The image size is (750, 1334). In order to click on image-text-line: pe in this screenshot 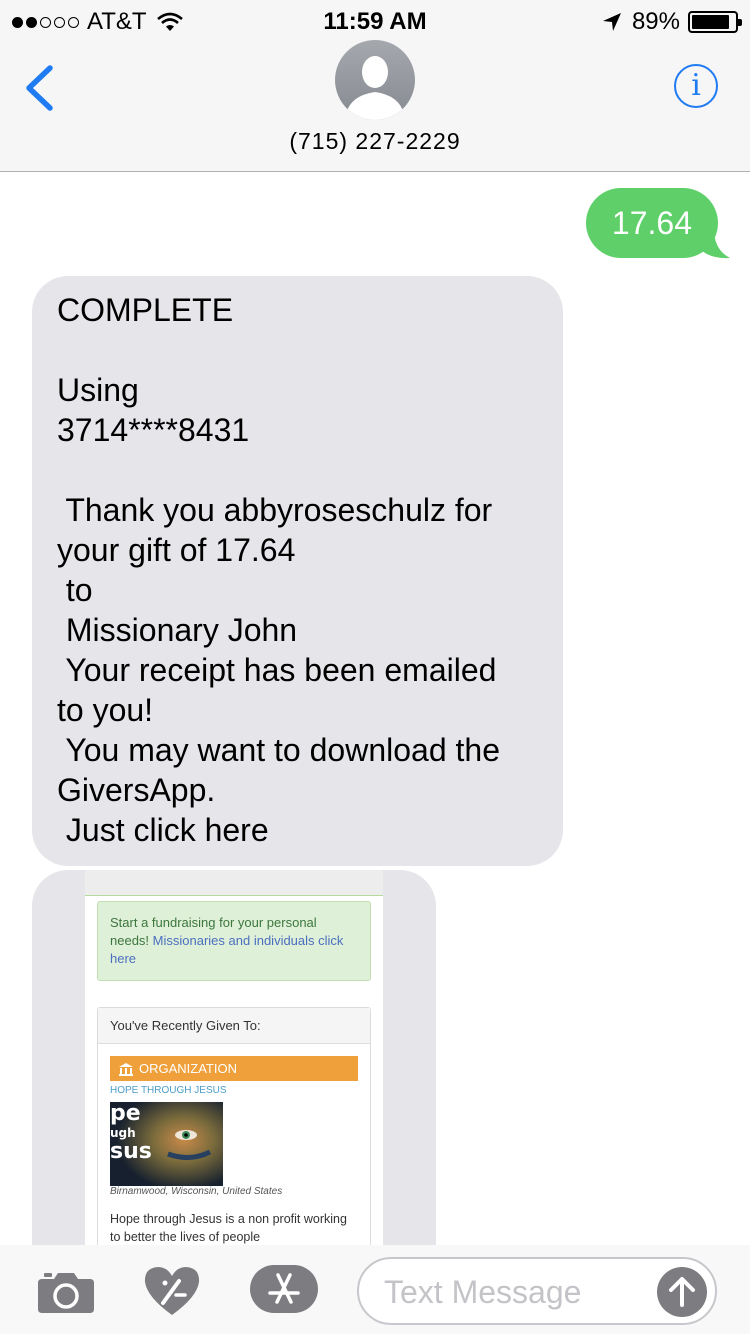, I will do `click(125, 1114)`.